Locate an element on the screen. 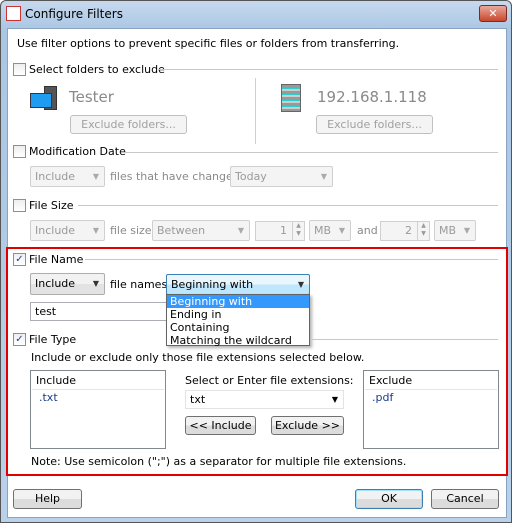  ok-button: OK is located at coordinates (389, 499).